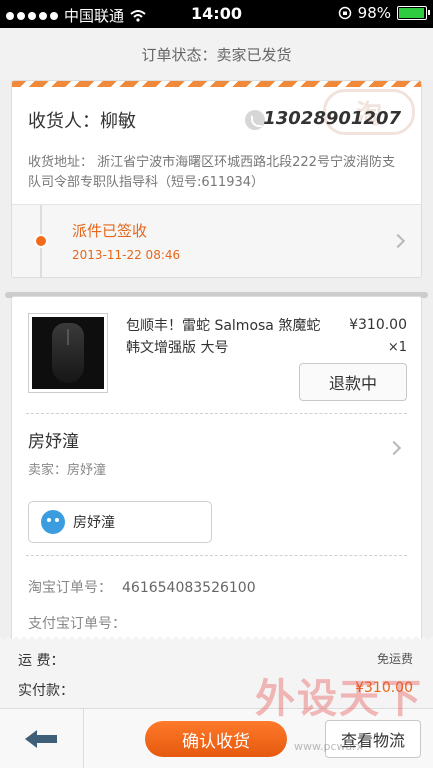  I want to click on mouse-image, so click(68, 353).